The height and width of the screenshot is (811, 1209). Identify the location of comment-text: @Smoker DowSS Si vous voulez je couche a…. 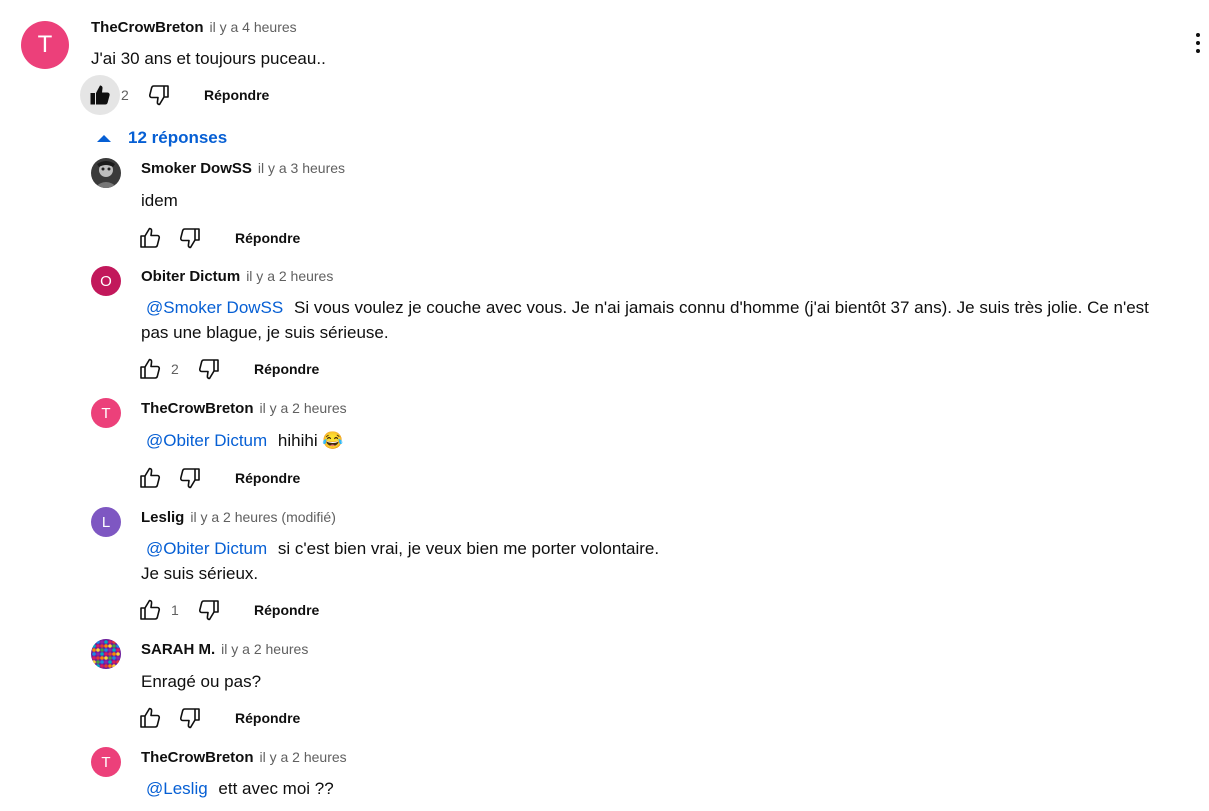
(645, 307).